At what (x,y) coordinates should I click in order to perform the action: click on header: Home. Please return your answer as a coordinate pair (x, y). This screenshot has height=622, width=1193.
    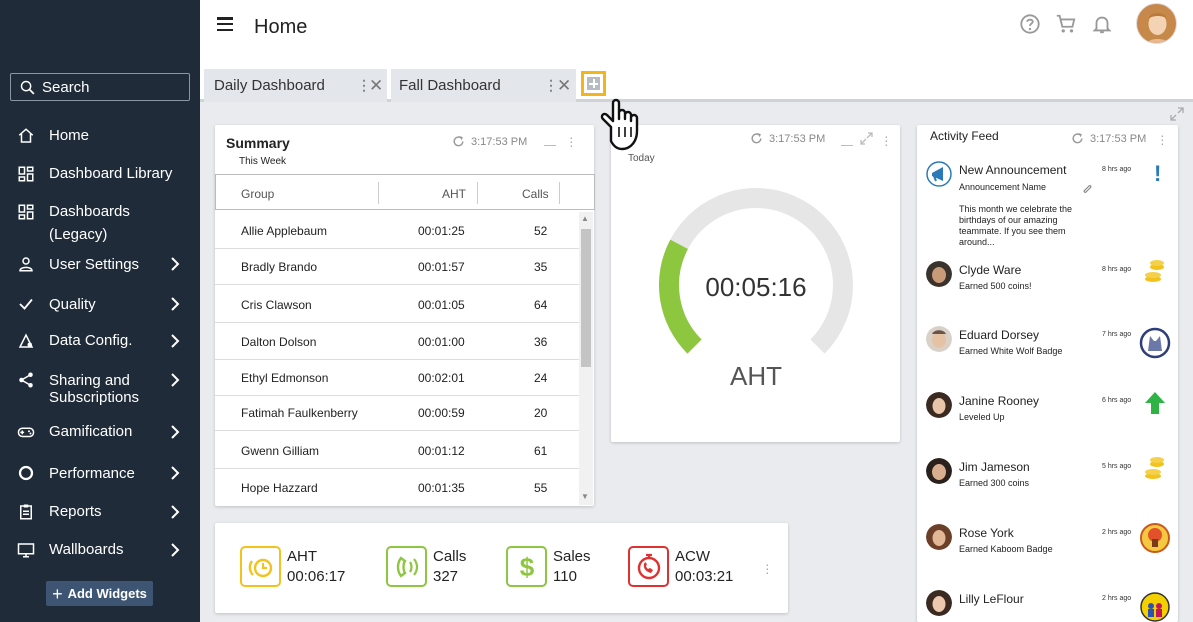
    Looking at the image, I should click on (696, 32).